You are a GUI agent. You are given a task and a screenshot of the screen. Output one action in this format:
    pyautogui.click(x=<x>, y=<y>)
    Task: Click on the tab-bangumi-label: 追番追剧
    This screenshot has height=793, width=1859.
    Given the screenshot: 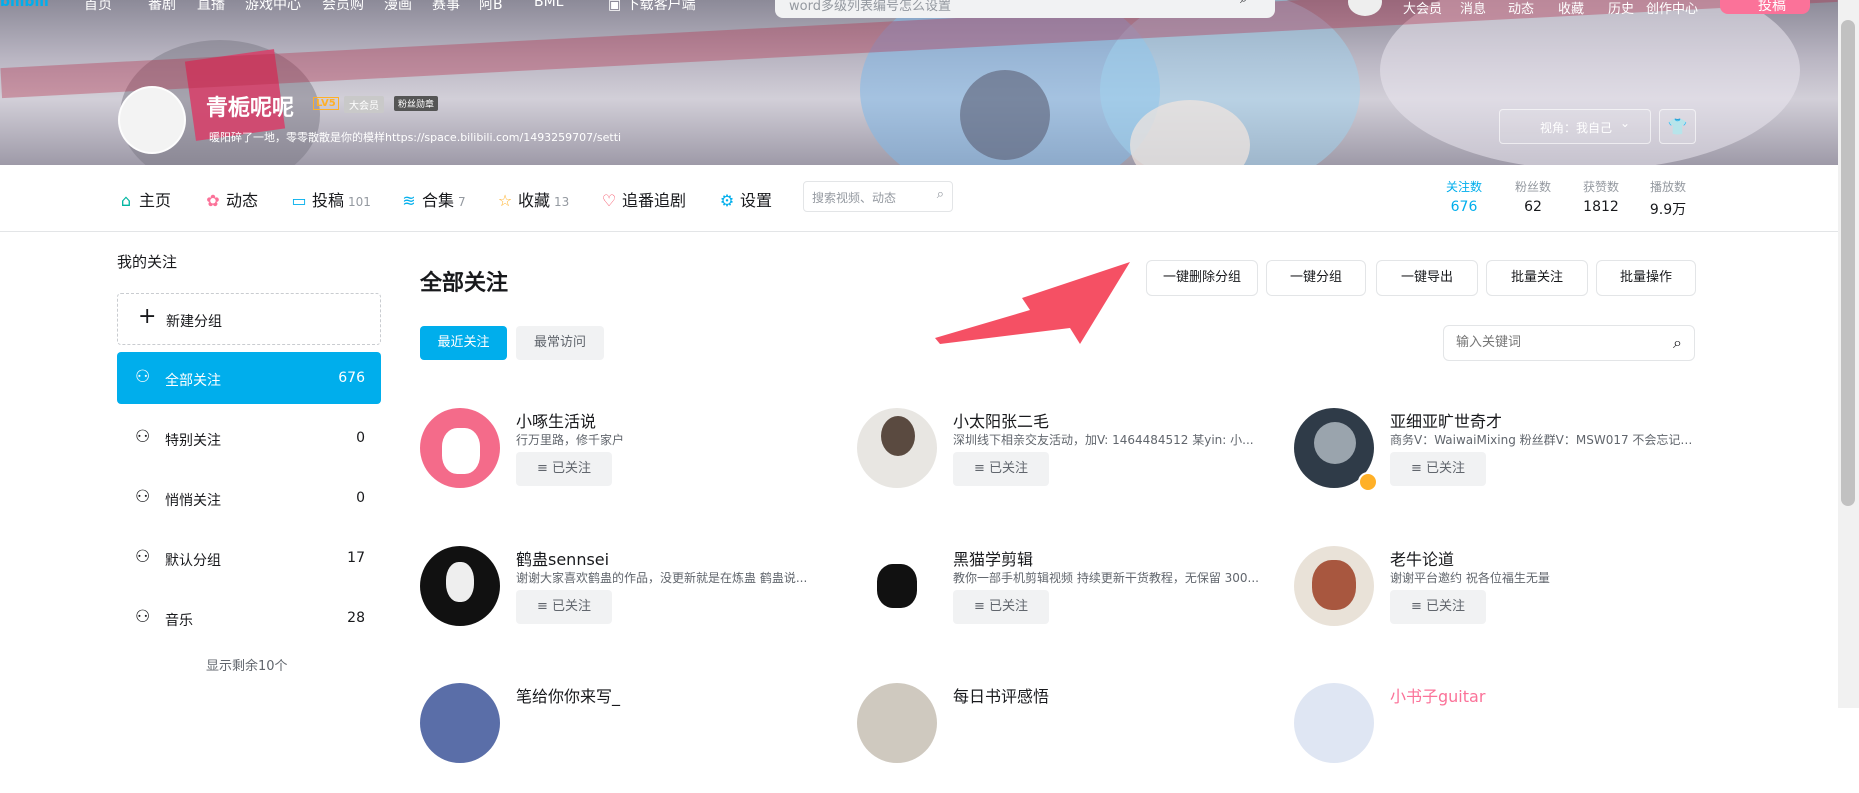 What is the action you would take?
    pyautogui.click(x=654, y=200)
    